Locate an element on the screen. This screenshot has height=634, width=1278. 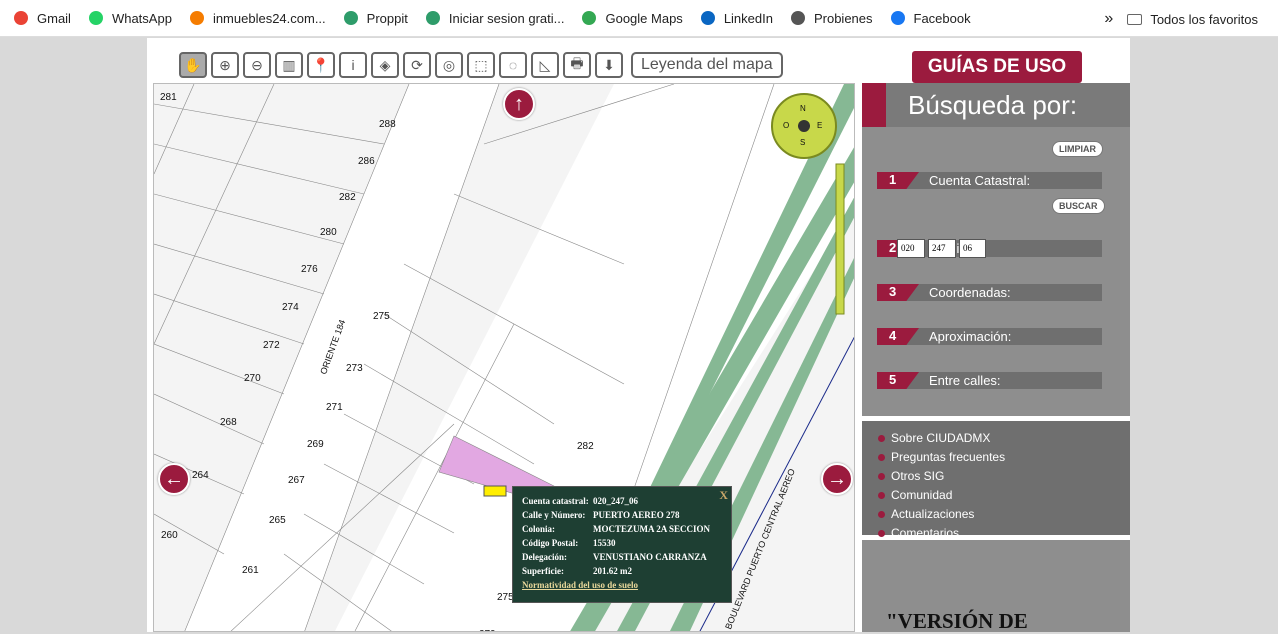
search-section-1: 1 Cuenta Catastral: is located at coordinates (989, 180).